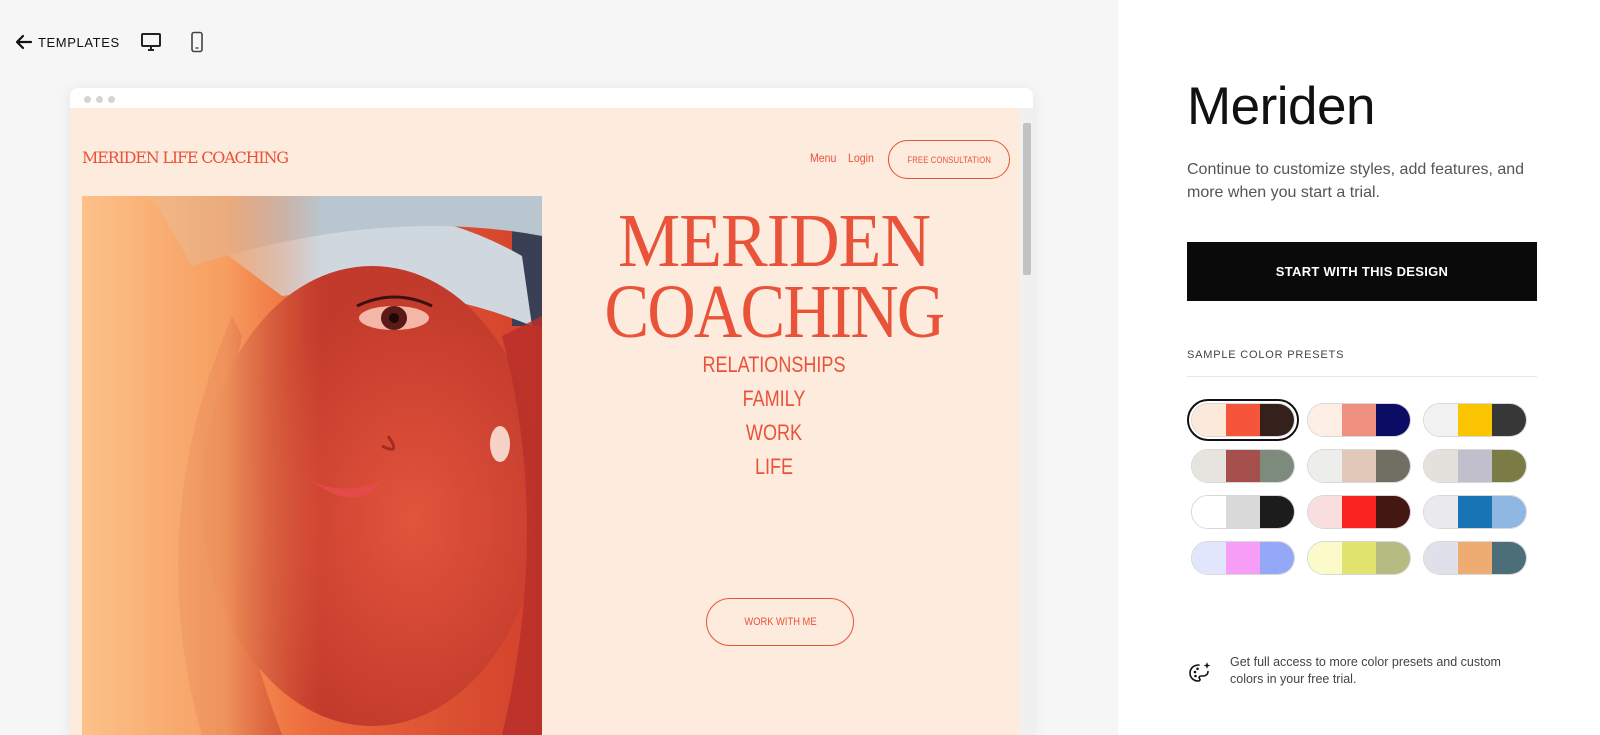 The image size is (1600, 735). What do you see at coordinates (1362, 376) in the screenshot?
I see `presets-divider` at bounding box center [1362, 376].